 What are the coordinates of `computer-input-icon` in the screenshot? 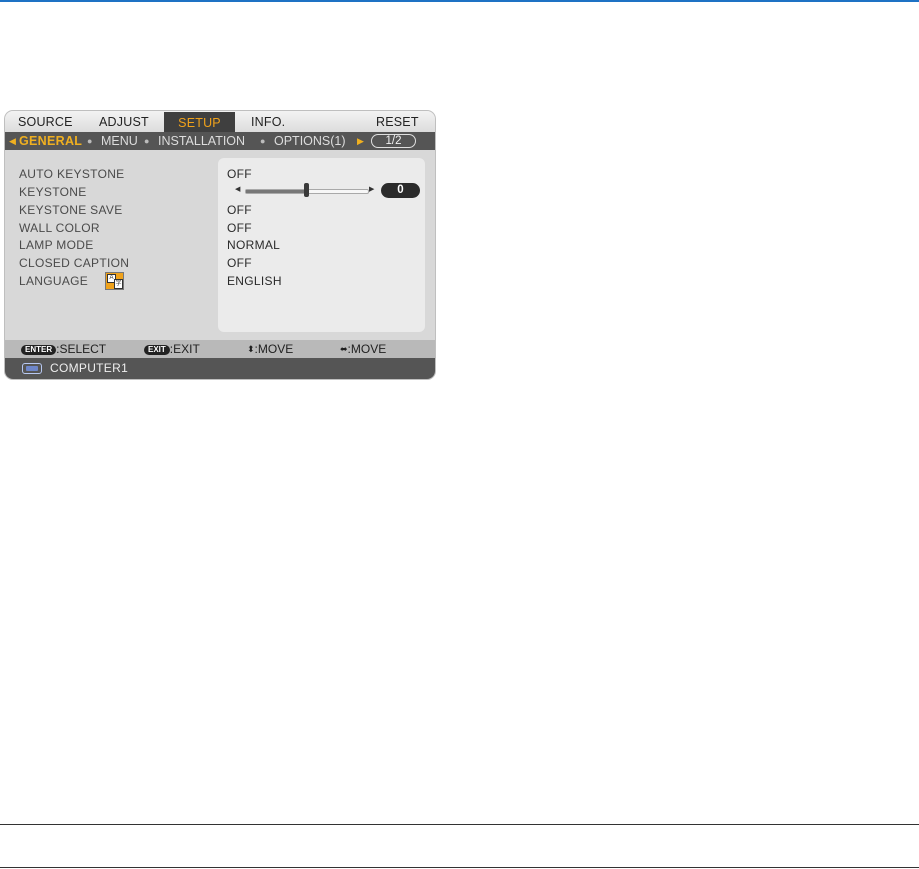 It's located at (32, 368).